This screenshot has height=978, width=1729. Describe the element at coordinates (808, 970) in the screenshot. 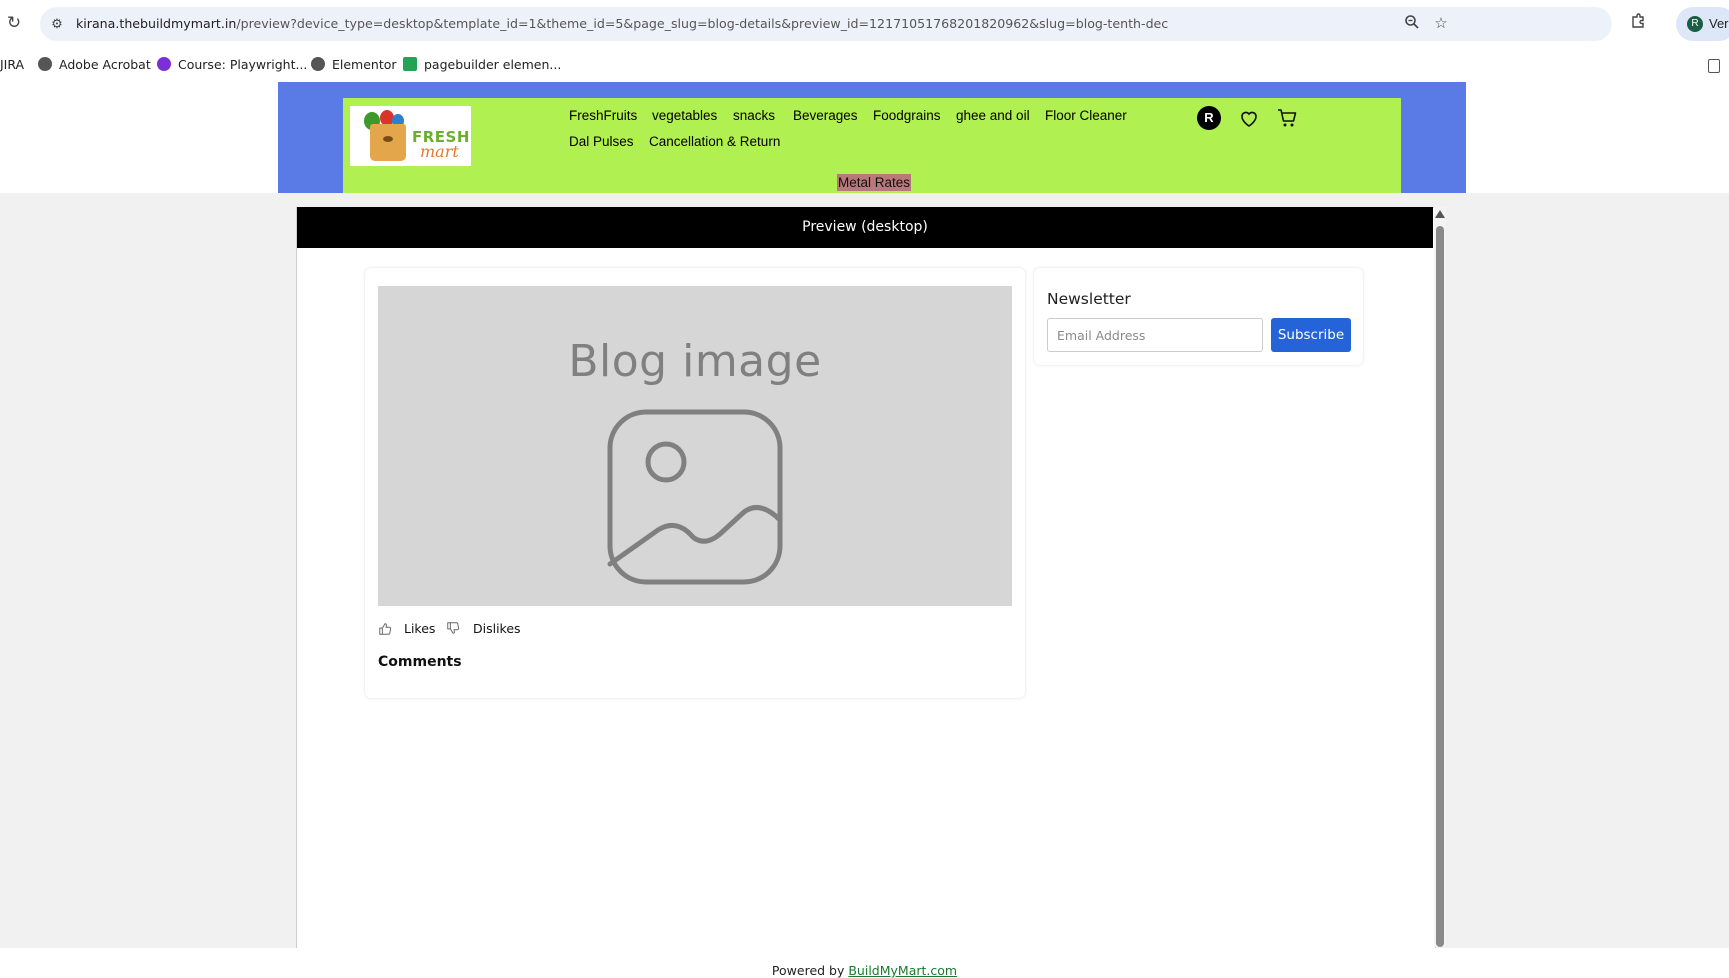

I see `powered-by-label: Powered by` at that location.